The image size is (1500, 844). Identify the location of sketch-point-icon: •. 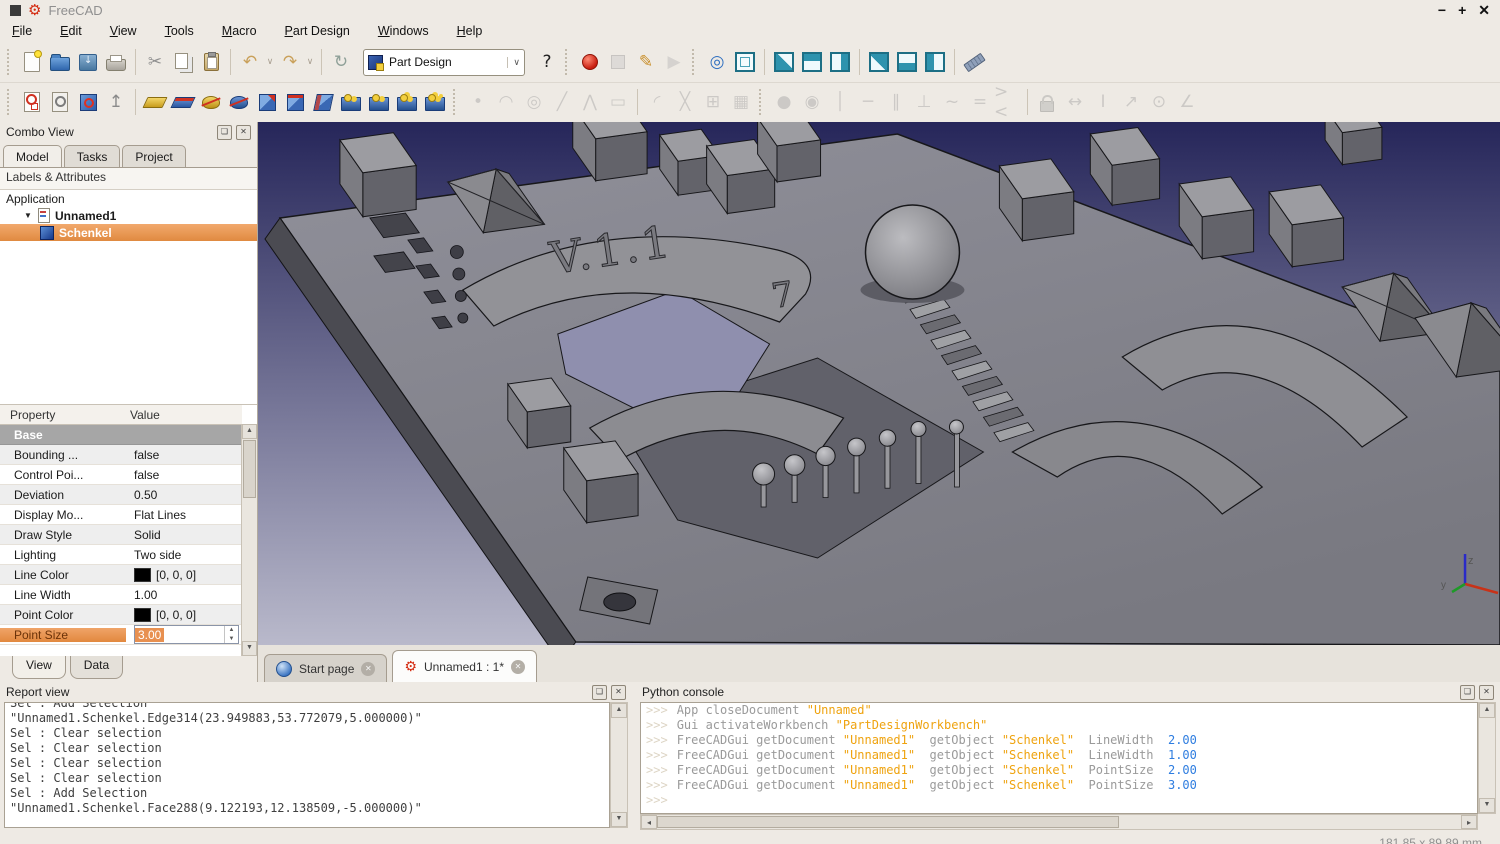
(478, 102).